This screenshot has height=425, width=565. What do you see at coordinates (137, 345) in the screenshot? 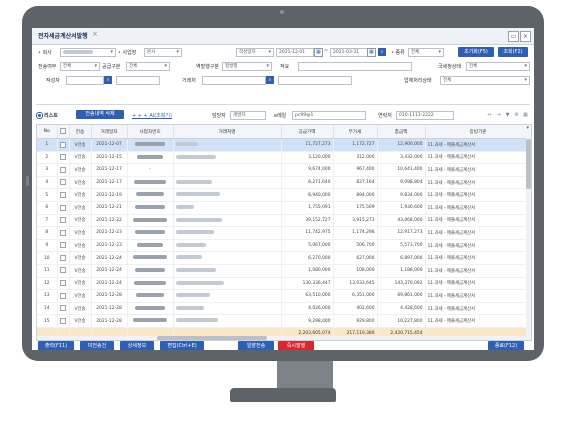
I see `detail-button: 상세정보` at bounding box center [137, 345].